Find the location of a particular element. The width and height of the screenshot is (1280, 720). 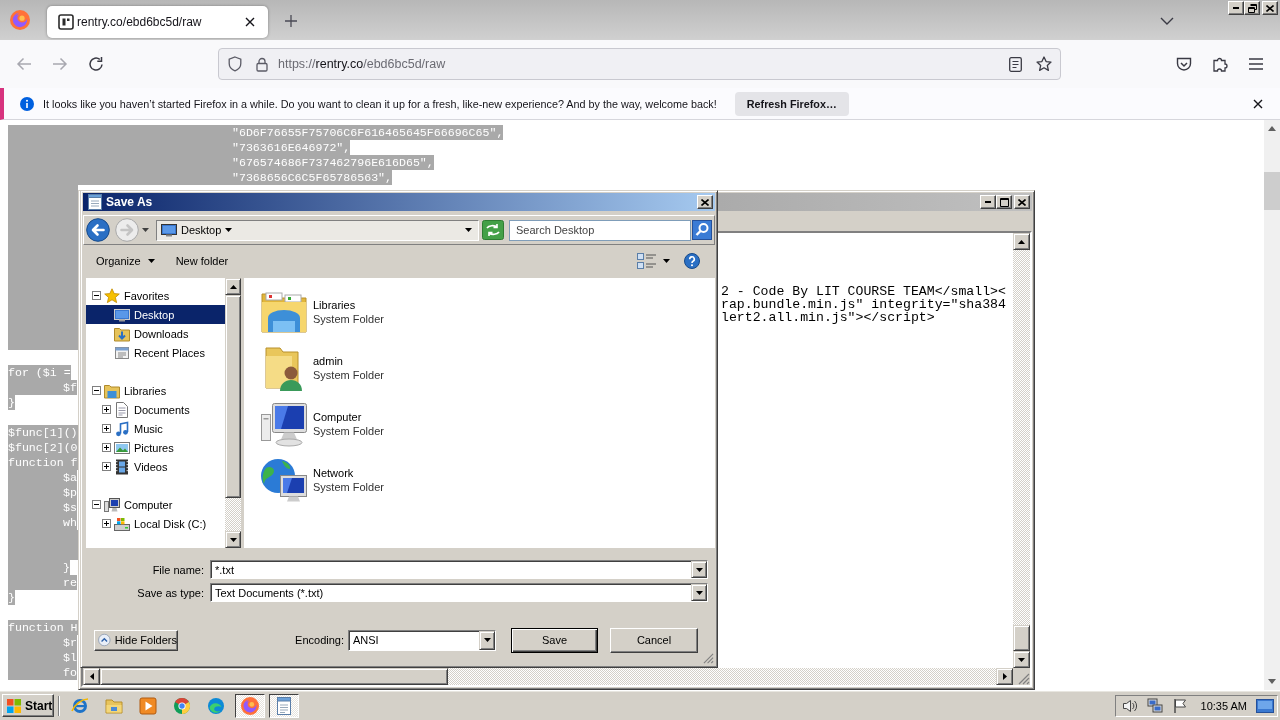

tree-item: Desktop is located at coordinates (155, 314).